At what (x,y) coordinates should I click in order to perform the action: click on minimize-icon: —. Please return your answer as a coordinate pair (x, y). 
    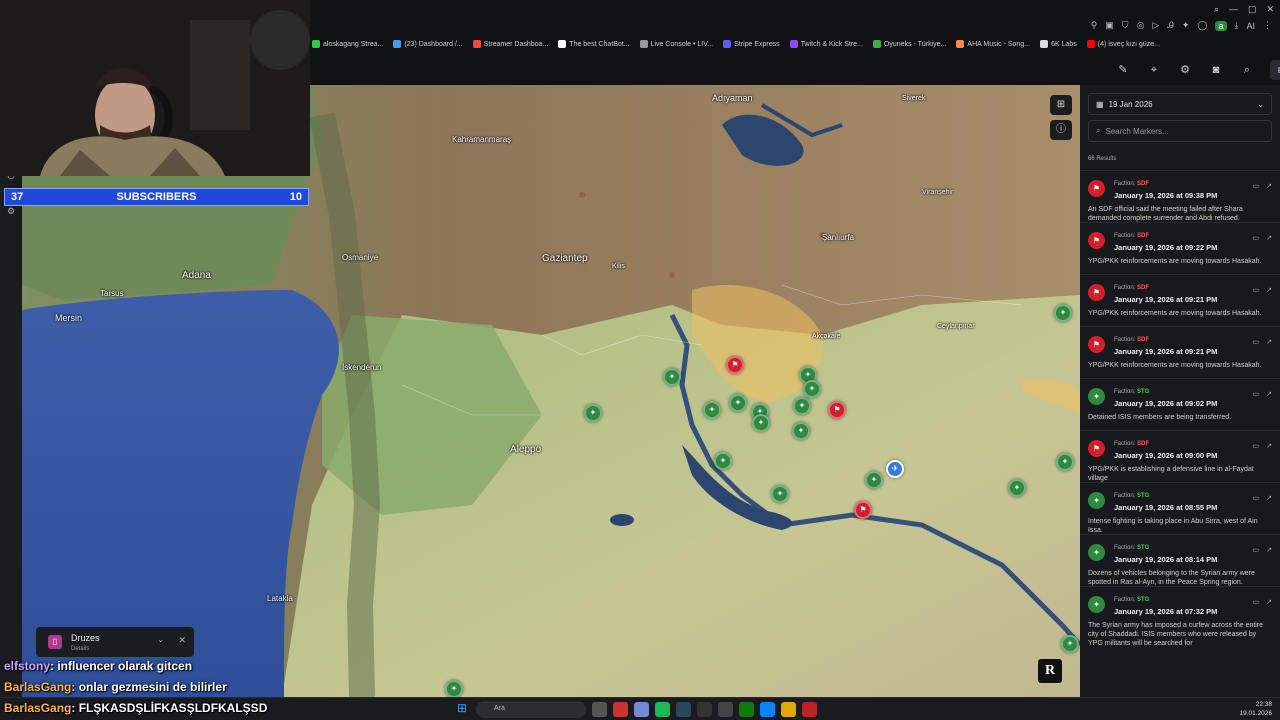
    Looking at the image, I should click on (1233, 9).